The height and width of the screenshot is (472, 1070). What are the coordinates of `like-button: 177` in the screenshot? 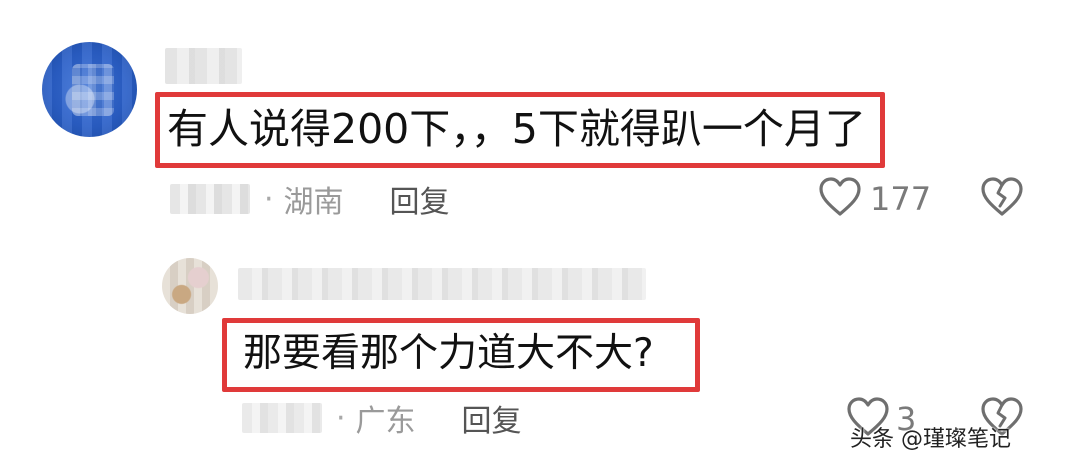 It's located at (874, 199).